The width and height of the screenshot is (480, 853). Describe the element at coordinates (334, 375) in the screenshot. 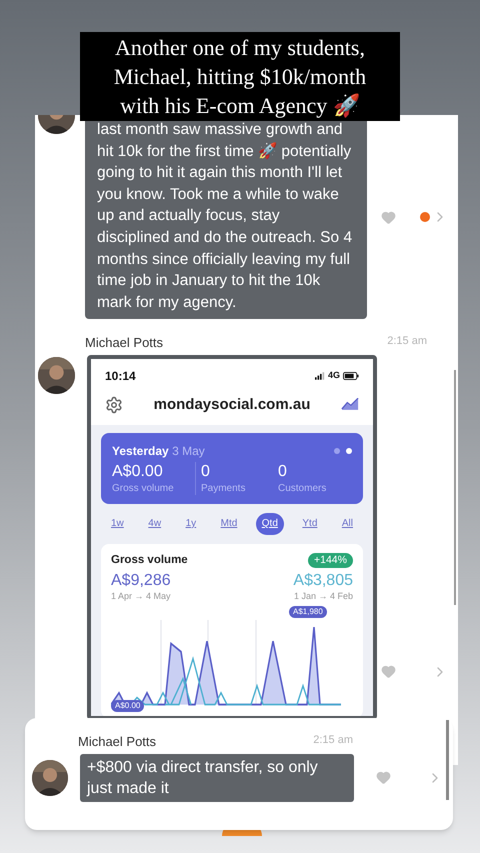

I see `network-label: 4G` at that location.